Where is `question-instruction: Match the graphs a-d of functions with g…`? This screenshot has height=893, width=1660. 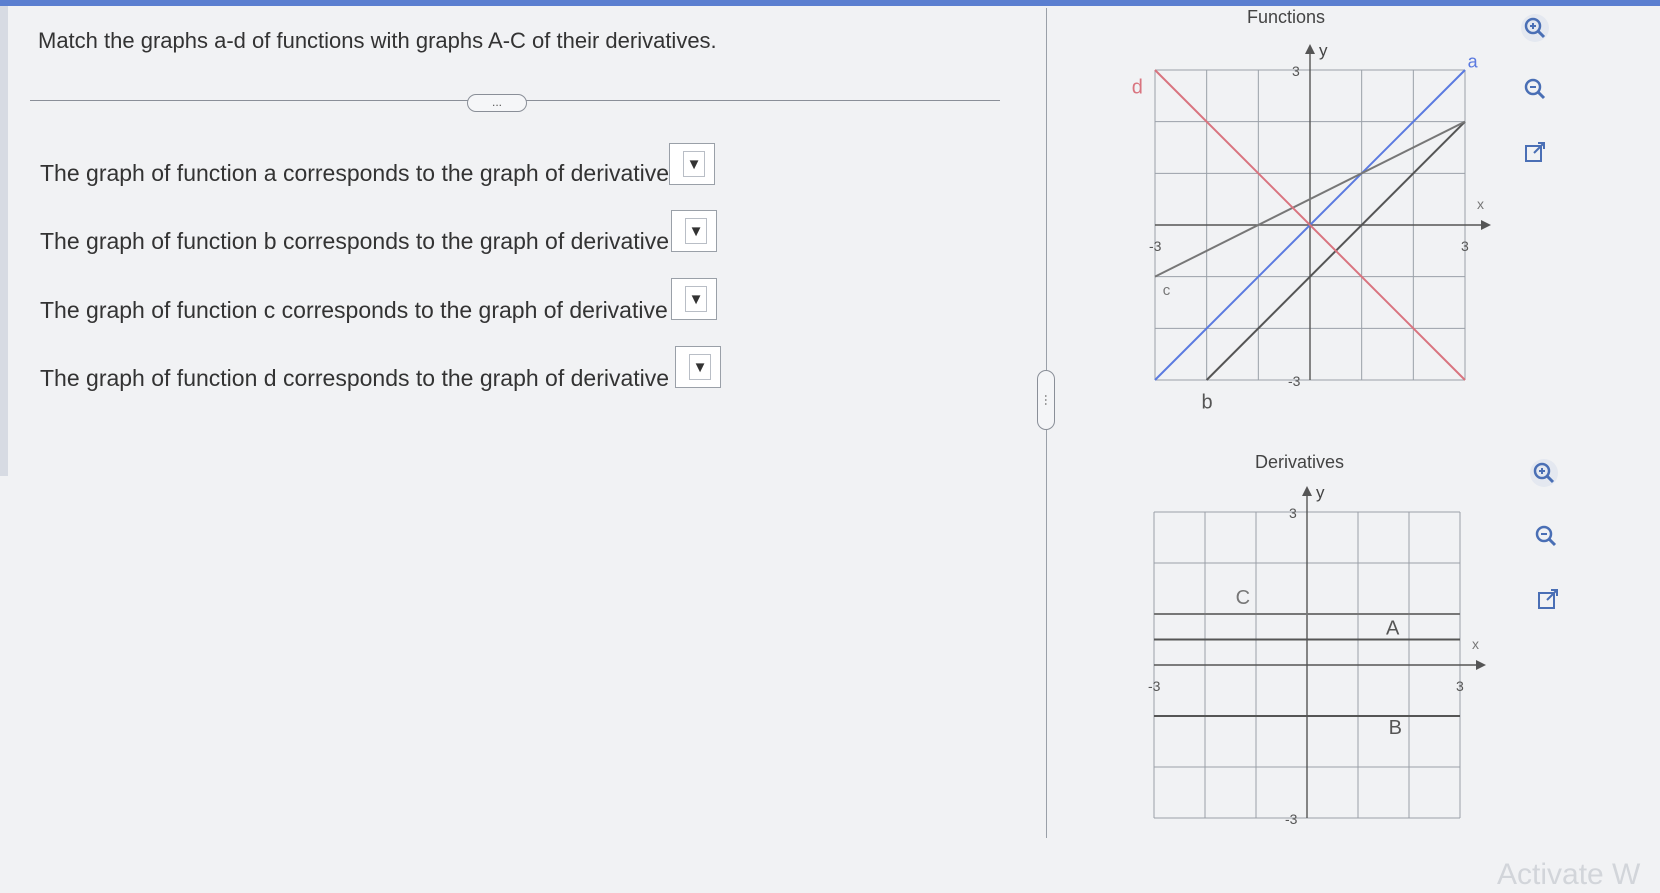 question-instruction: Match the graphs a-d of functions with g… is located at coordinates (377, 40).